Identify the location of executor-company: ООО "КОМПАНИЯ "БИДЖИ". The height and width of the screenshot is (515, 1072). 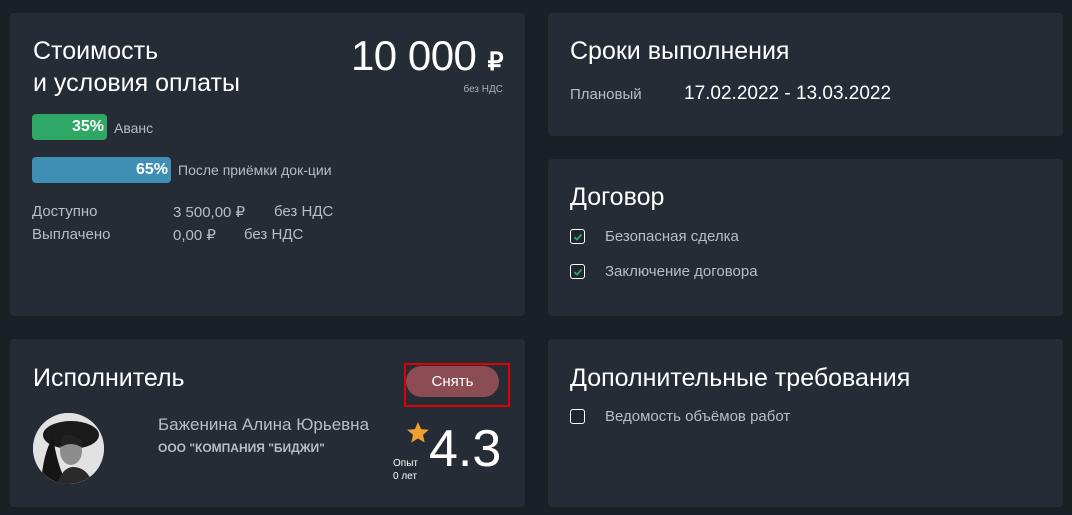
(241, 448).